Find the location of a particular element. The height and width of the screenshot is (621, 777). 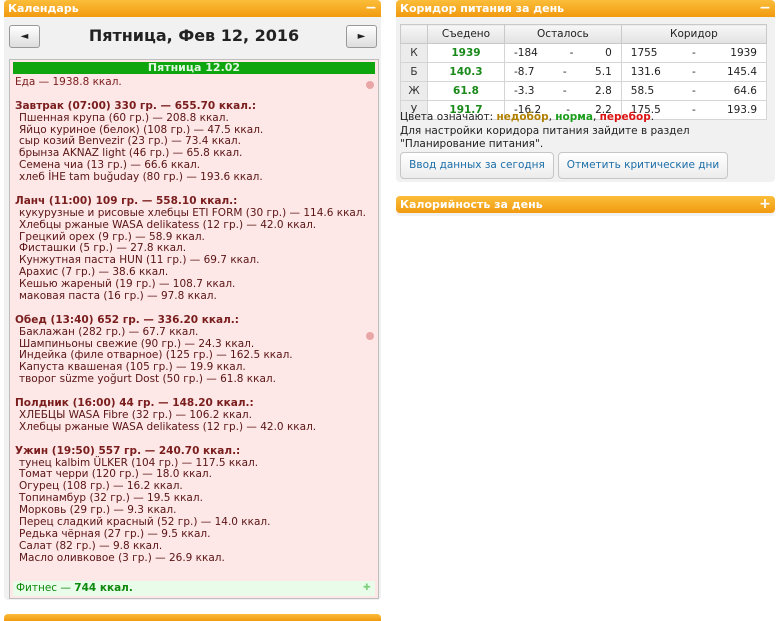

meal-header: Ланч (11:00) 109 гр. — 558.10 ккал.: is located at coordinates (126, 200).